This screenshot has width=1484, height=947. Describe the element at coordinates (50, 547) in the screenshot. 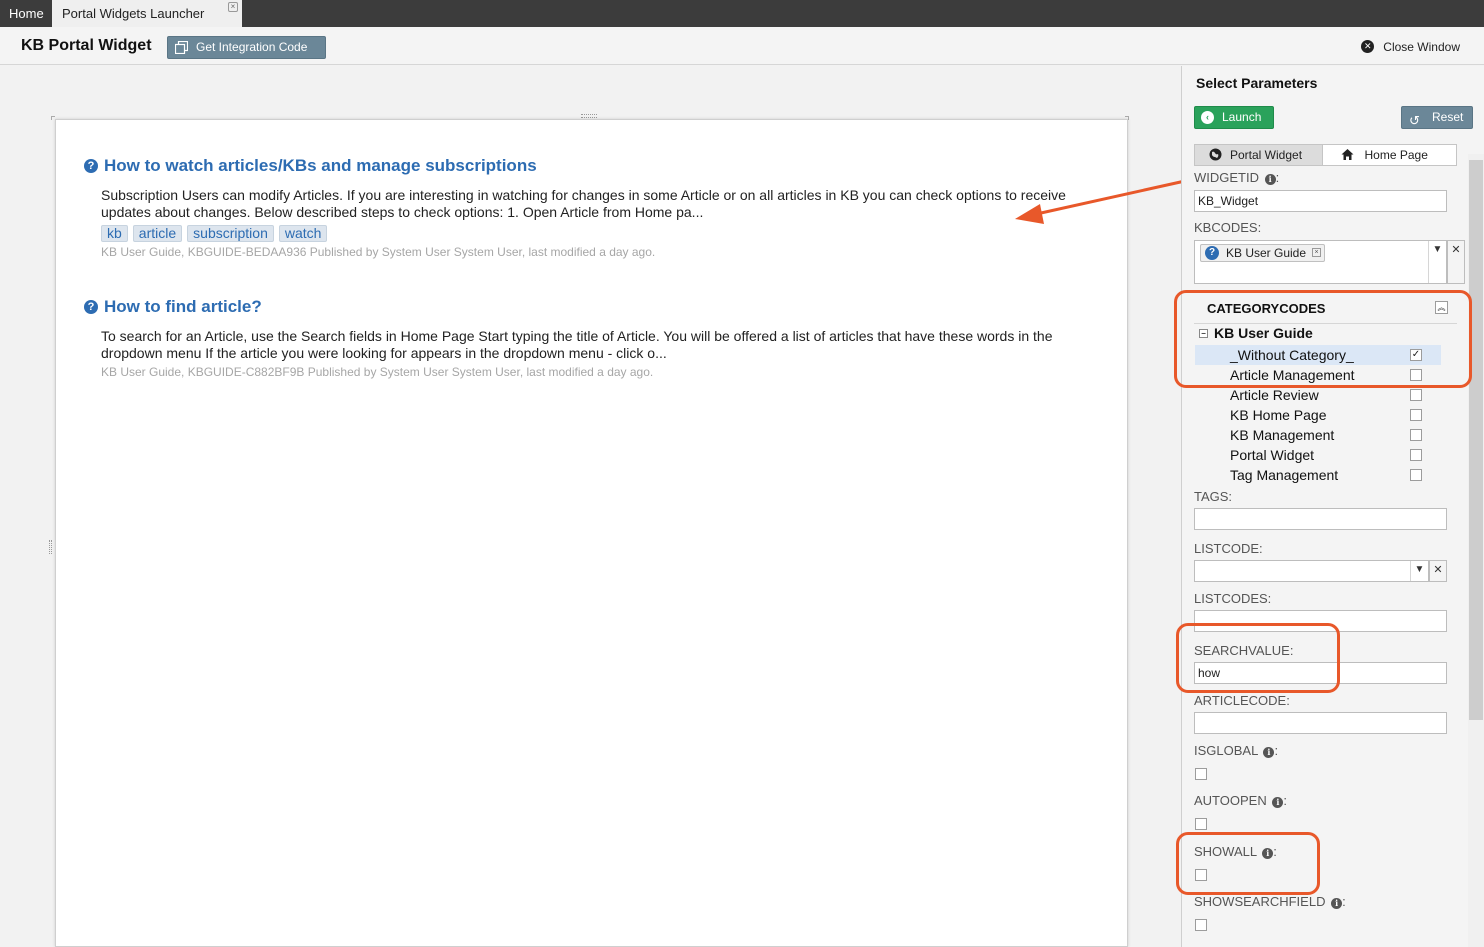

I see `resize-handle-left` at that location.